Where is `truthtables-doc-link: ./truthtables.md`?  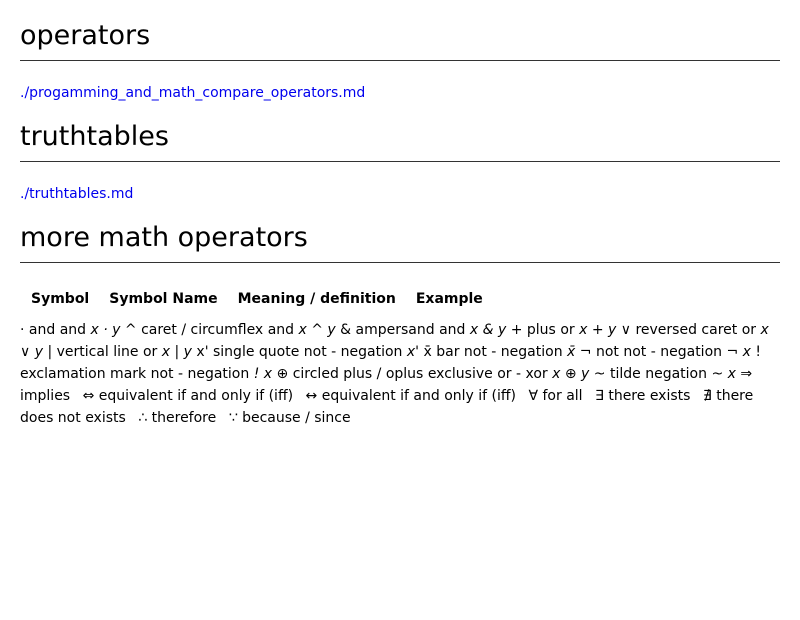 truthtables-doc-link: ./truthtables.md is located at coordinates (76, 194).